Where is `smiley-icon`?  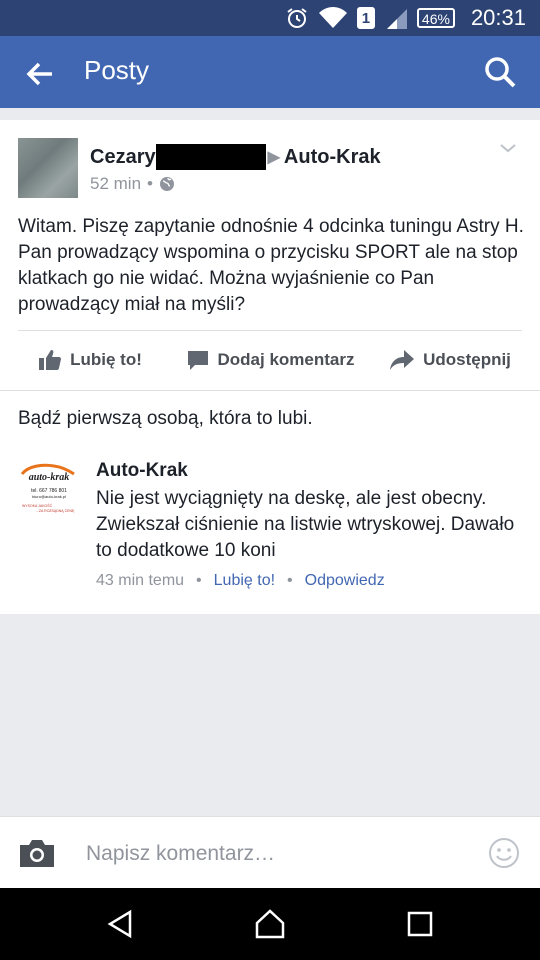 smiley-icon is located at coordinates (504, 853).